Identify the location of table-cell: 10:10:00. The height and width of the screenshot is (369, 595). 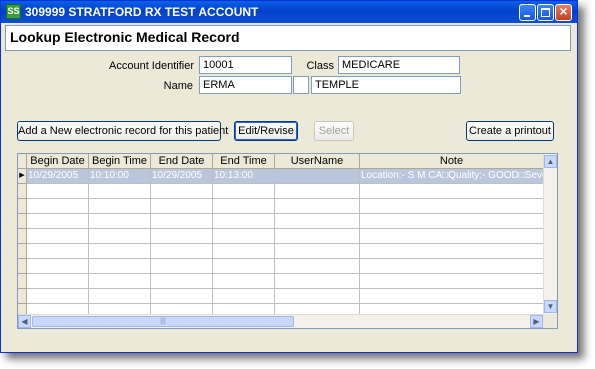
(120, 176).